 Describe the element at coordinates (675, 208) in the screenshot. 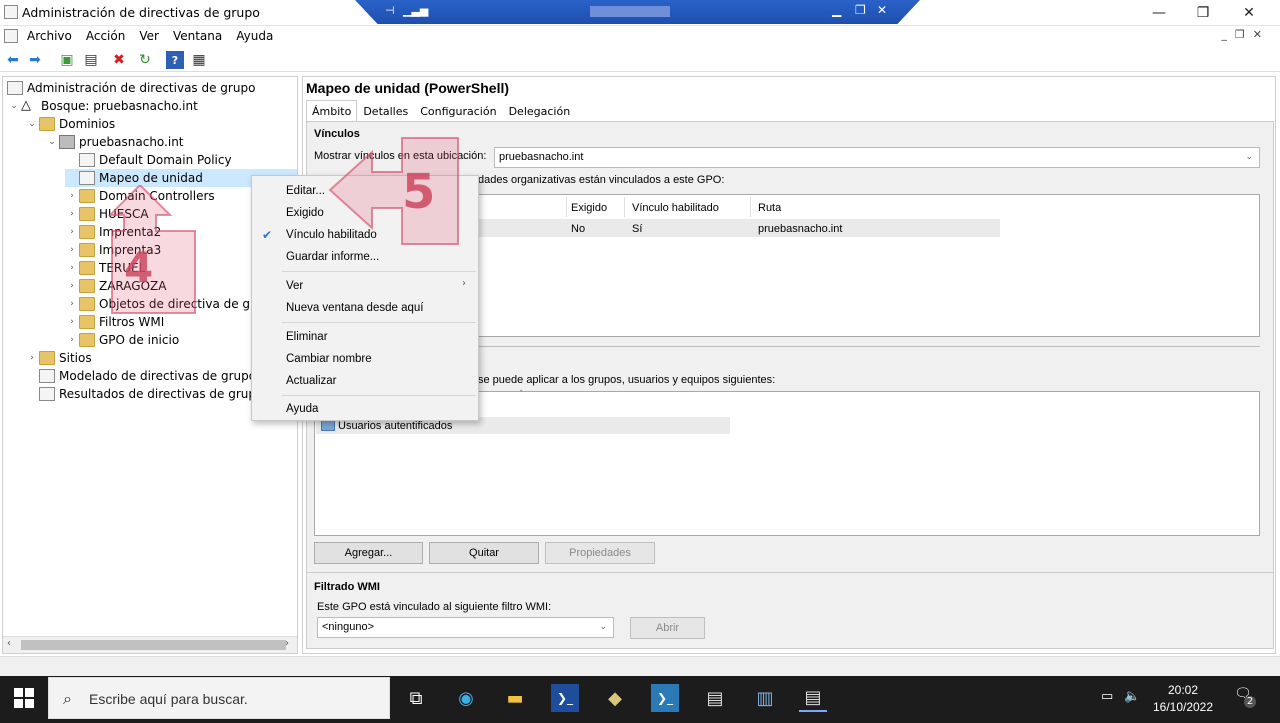

I see `col-header-vinculo-habilitado: Vínculo habilitado` at that location.